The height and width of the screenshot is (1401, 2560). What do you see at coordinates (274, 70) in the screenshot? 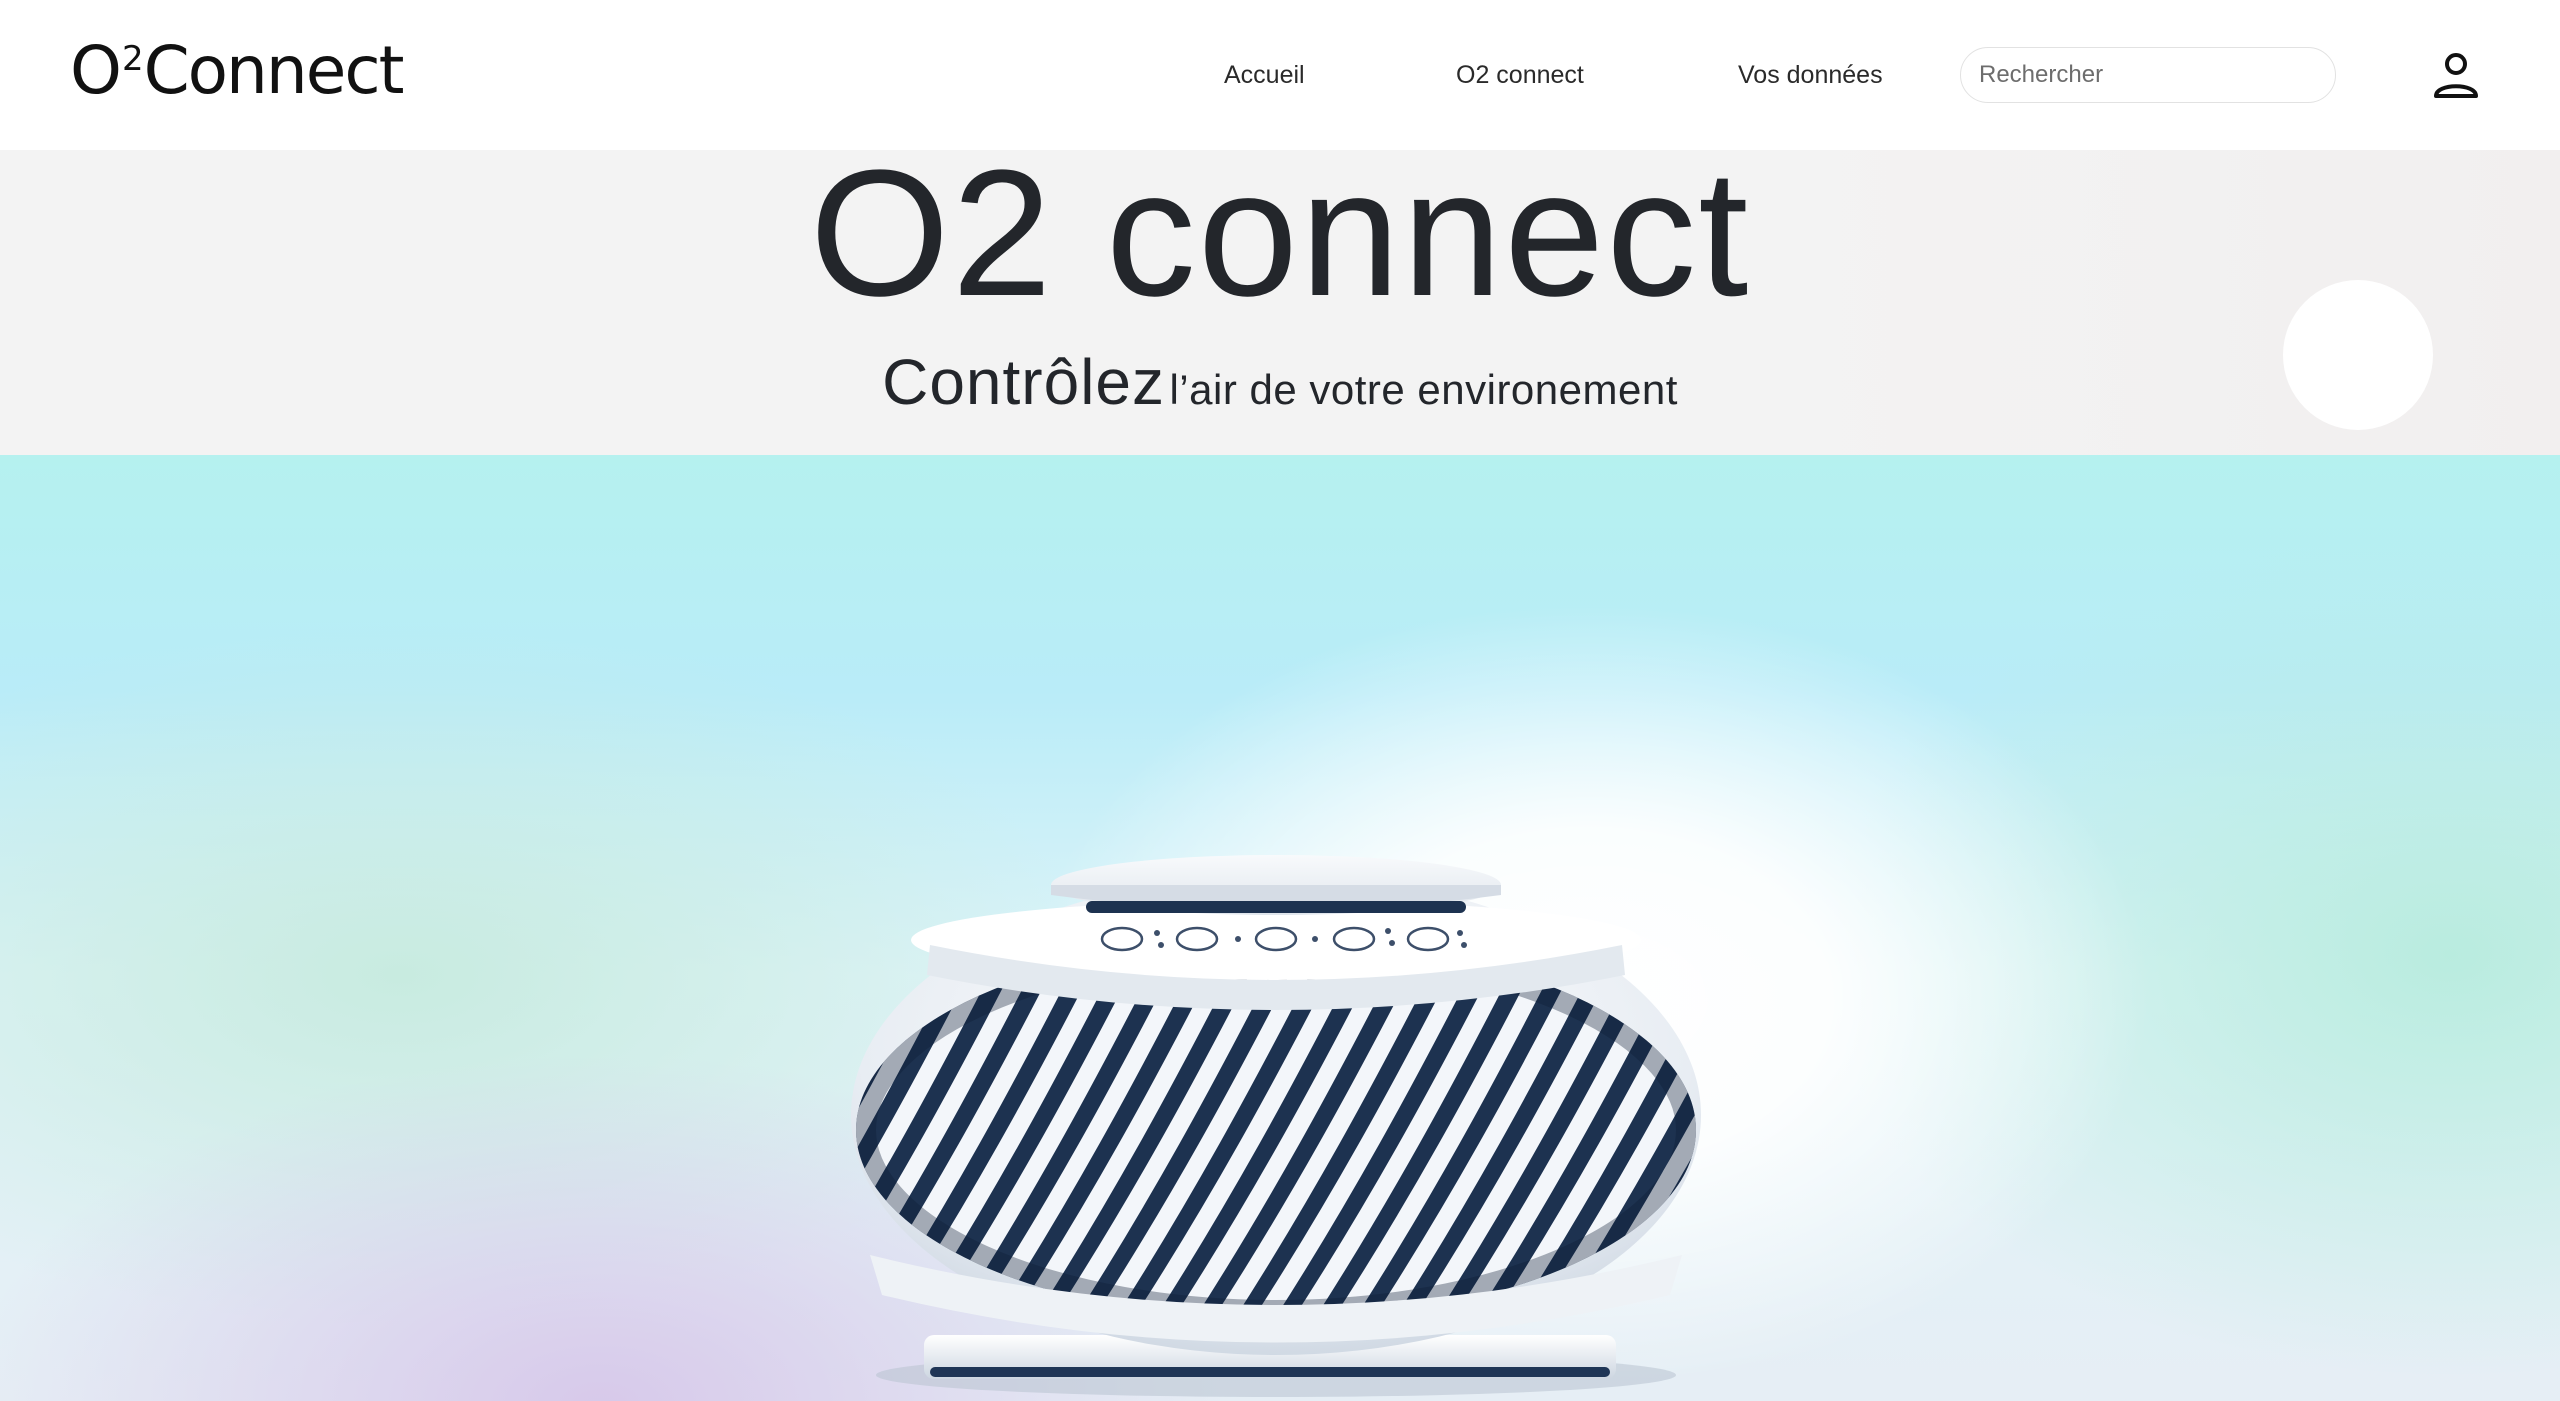
I see `logo-wordmark: Connect` at bounding box center [274, 70].